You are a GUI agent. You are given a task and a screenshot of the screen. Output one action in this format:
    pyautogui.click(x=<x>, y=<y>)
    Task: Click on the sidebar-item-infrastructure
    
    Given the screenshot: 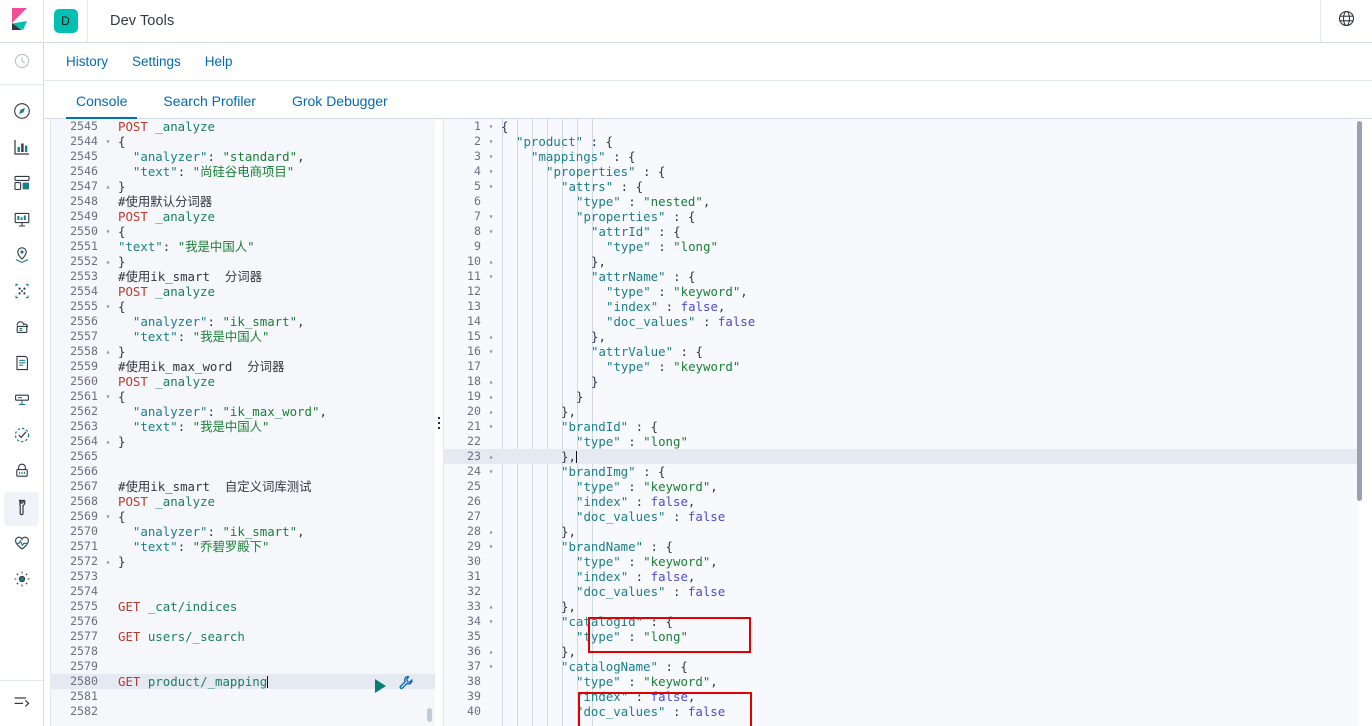 What is the action you would take?
    pyautogui.click(x=21, y=329)
    